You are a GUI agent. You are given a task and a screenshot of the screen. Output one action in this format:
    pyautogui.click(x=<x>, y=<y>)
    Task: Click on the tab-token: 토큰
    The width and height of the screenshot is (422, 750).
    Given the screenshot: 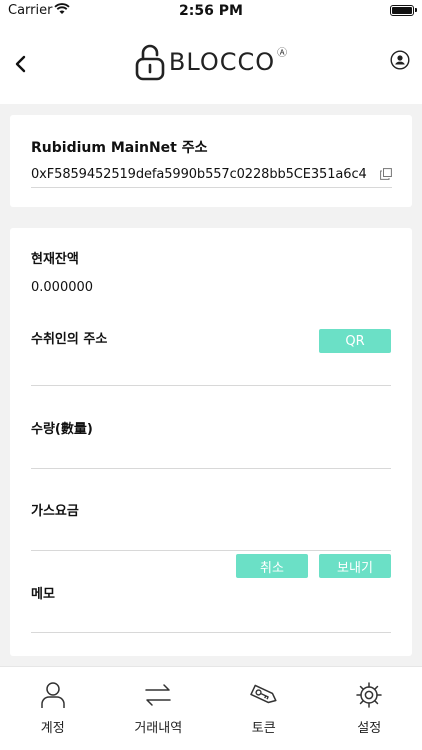 What is the action you would take?
    pyautogui.click(x=264, y=708)
    